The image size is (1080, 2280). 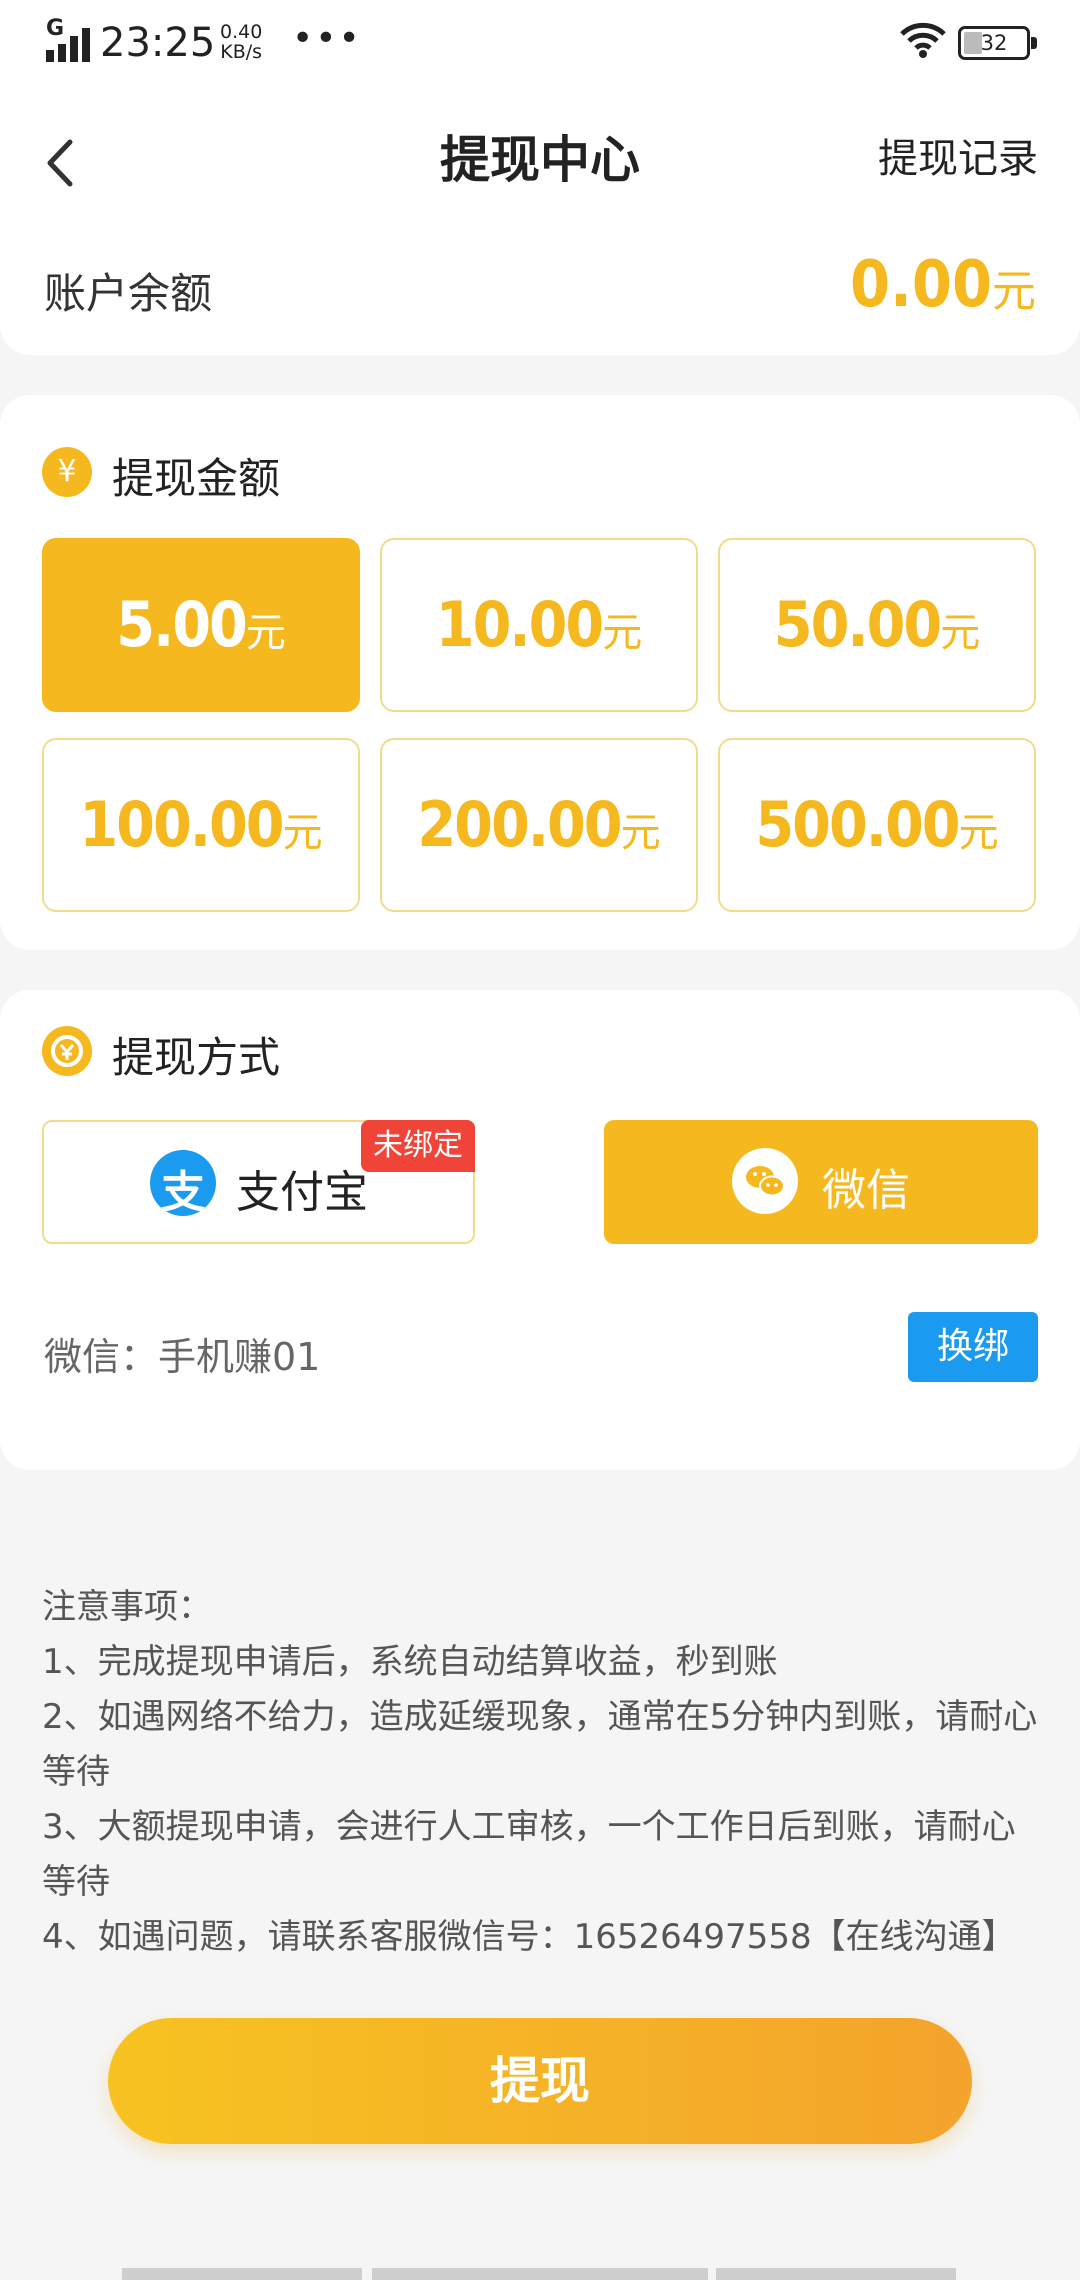 What do you see at coordinates (529, 1854) in the screenshot?
I see `notes-item: 3、大额提现申请，会进行人工审核，一个工作日后到账，请耐心等待` at bounding box center [529, 1854].